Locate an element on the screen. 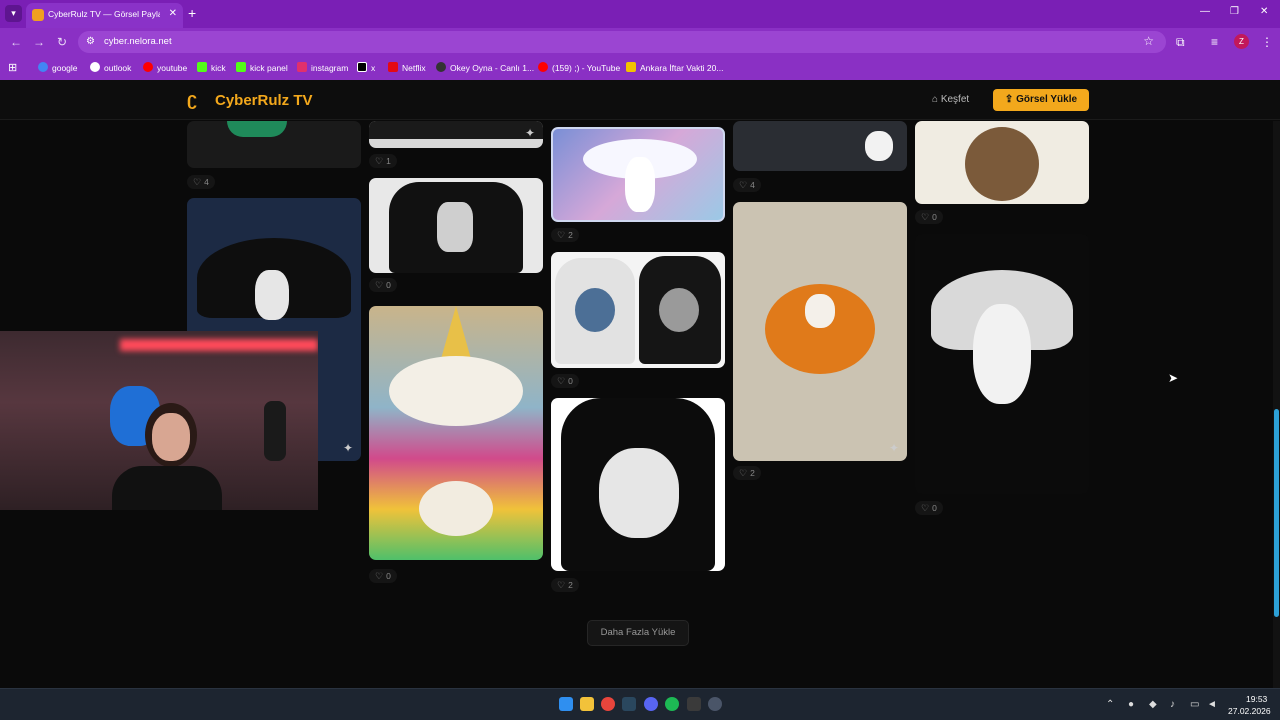 This screenshot has height=720, width=1280. like-count: ♡ 1 is located at coordinates (383, 161).